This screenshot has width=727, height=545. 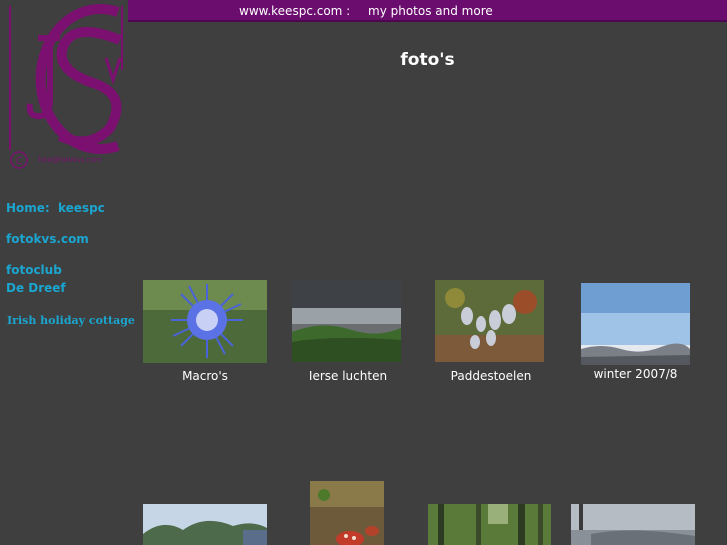 What do you see at coordinates (635, 374) in the screenshot?
I see `gallery-caption-winter: winter 2007/8` at bounding box center [635, 374].